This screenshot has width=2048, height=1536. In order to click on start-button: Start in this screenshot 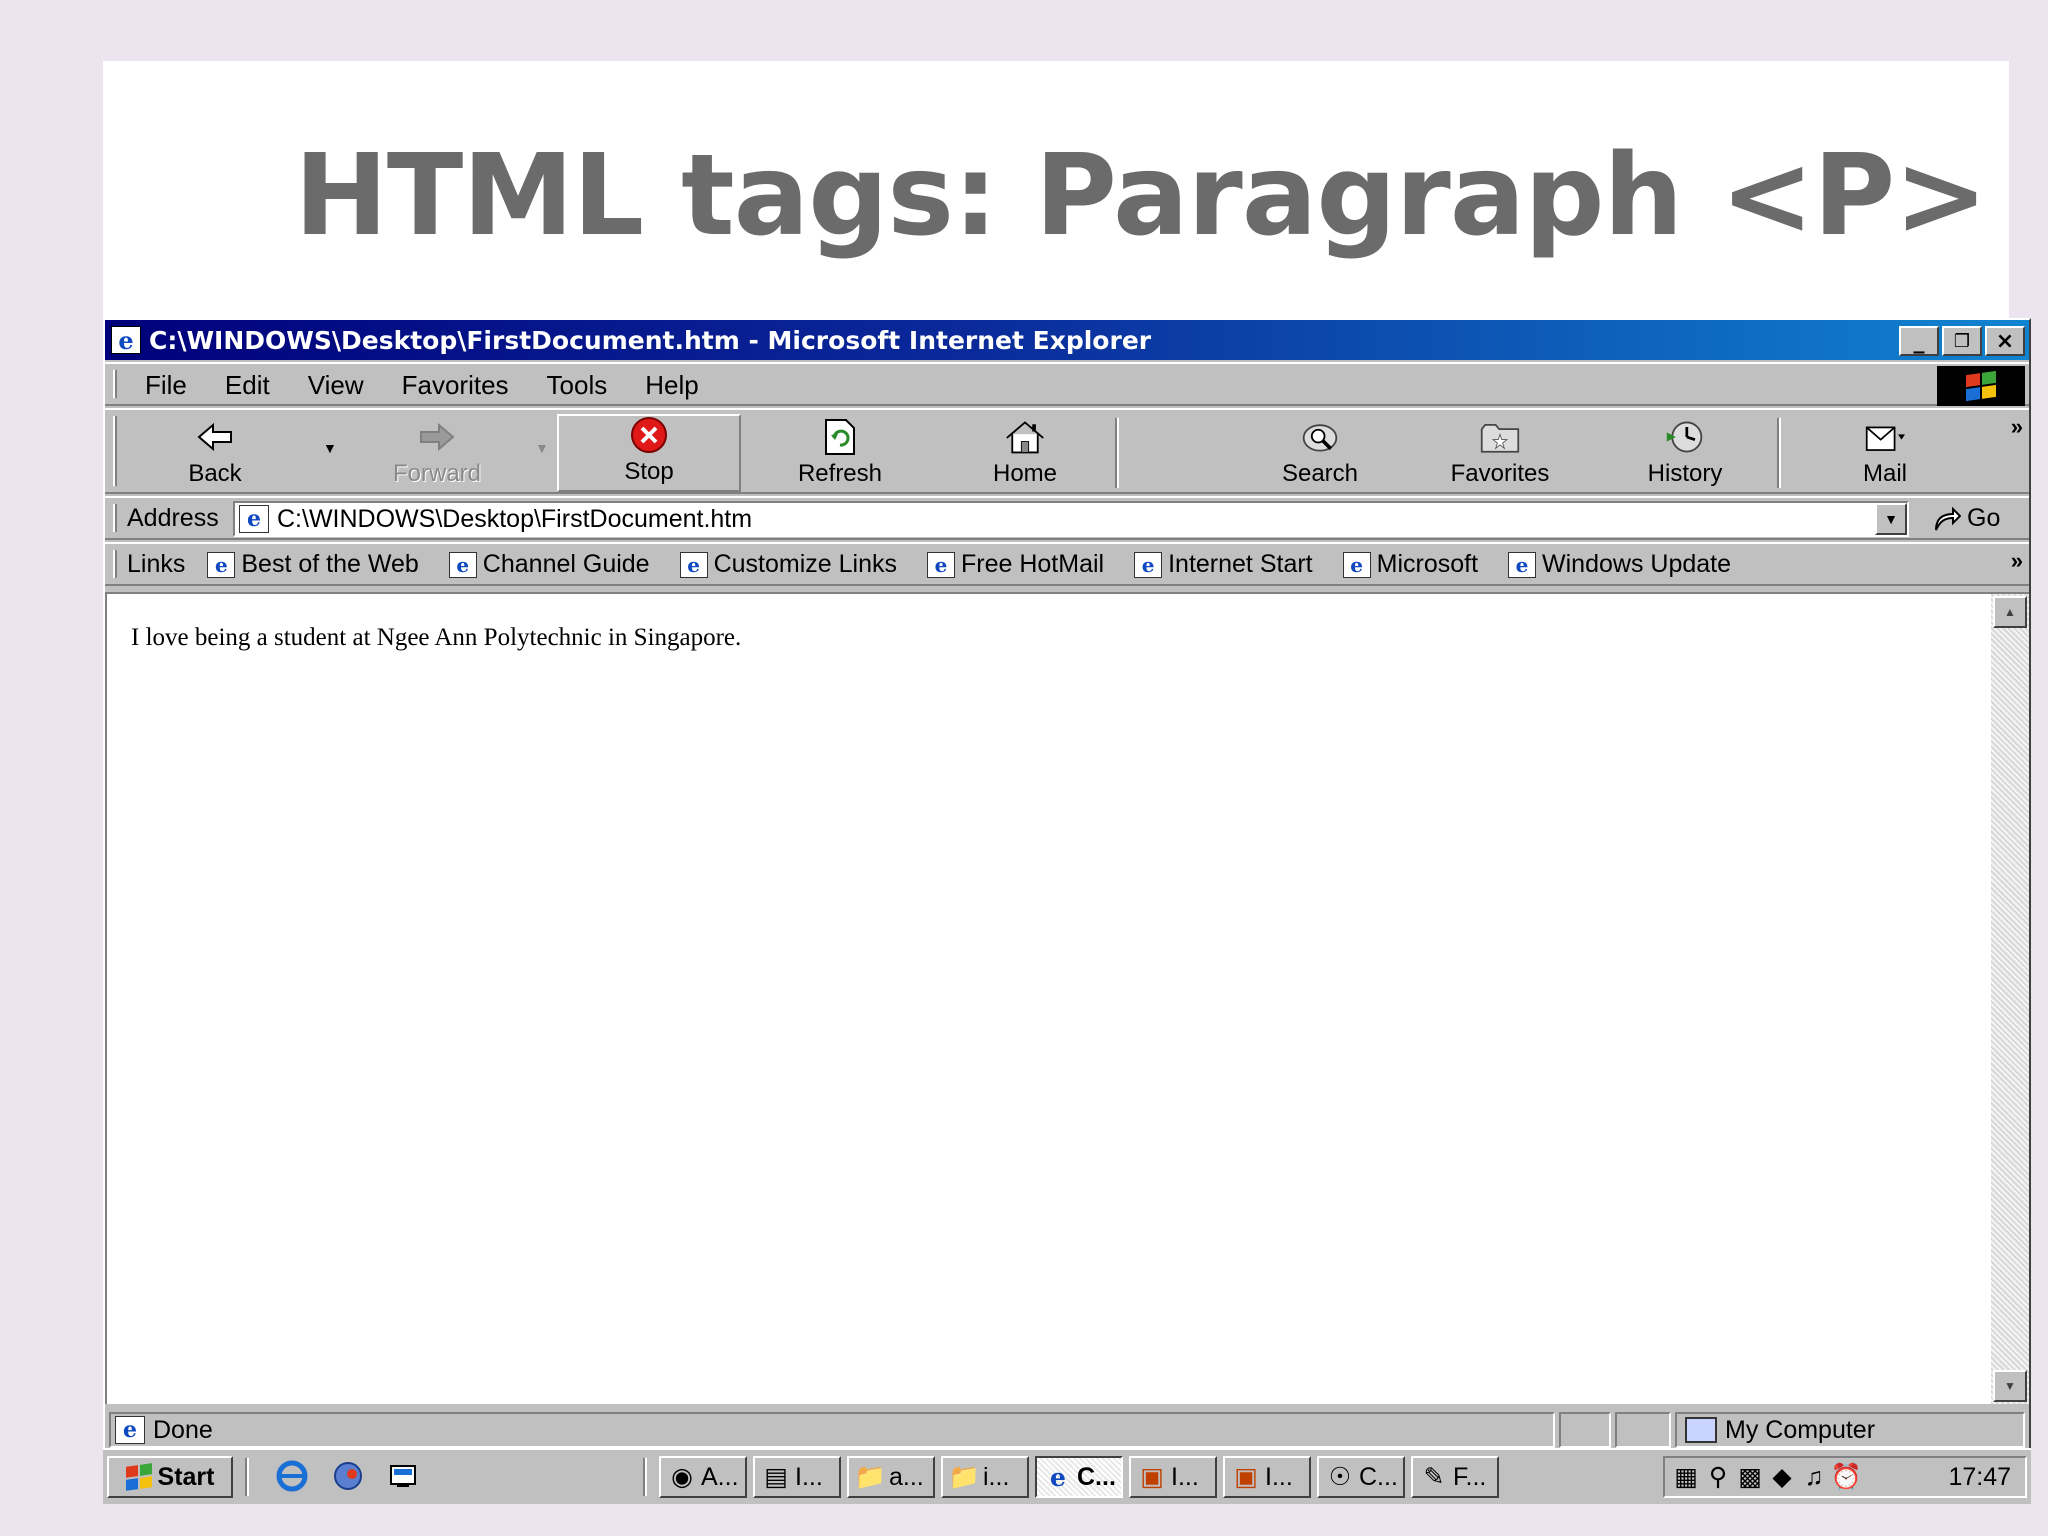, I will do `click(170, 1477)`.